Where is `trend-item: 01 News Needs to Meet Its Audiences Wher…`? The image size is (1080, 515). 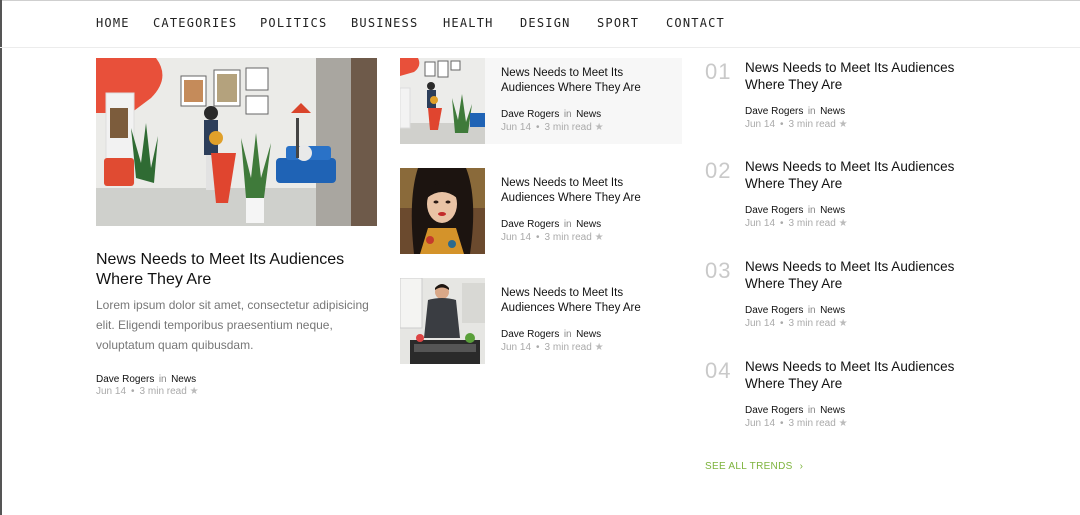 trend-item: 01 News Needs to Meet Its Audiences Wher… is located at coordinates (855, 99).